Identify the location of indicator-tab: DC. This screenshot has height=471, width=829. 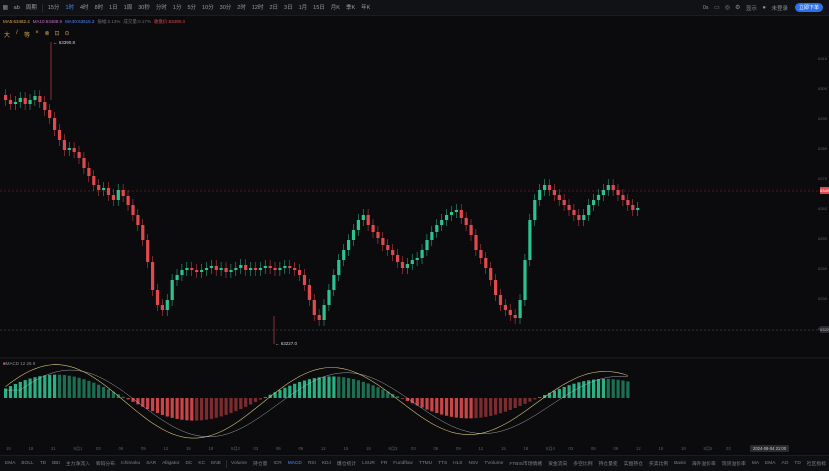
(188, 463).